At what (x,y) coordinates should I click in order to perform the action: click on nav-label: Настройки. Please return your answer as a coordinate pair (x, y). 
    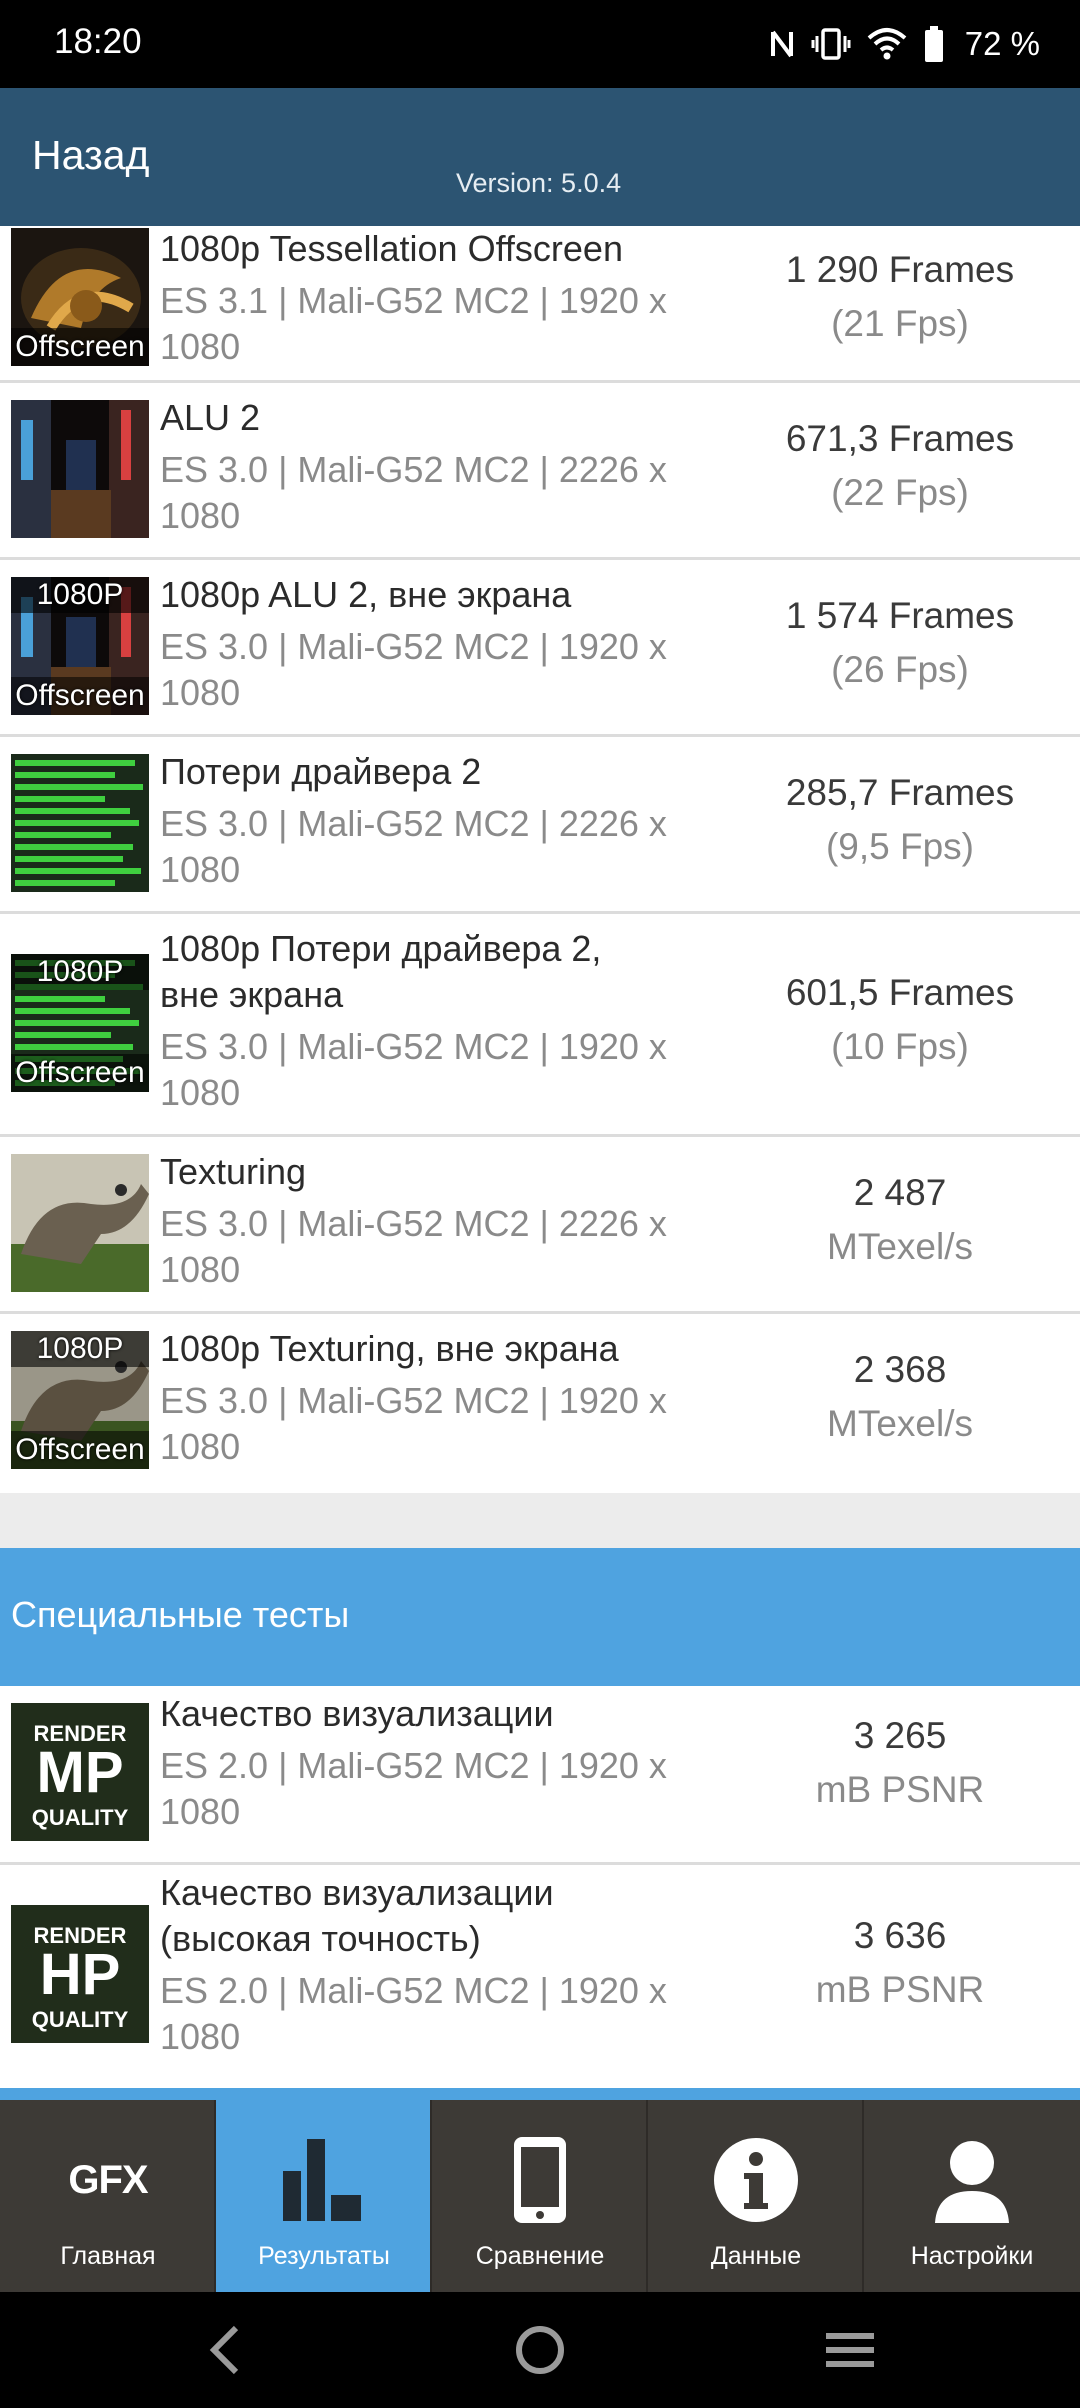
    Looking at the image, I should click on (972, 2256).